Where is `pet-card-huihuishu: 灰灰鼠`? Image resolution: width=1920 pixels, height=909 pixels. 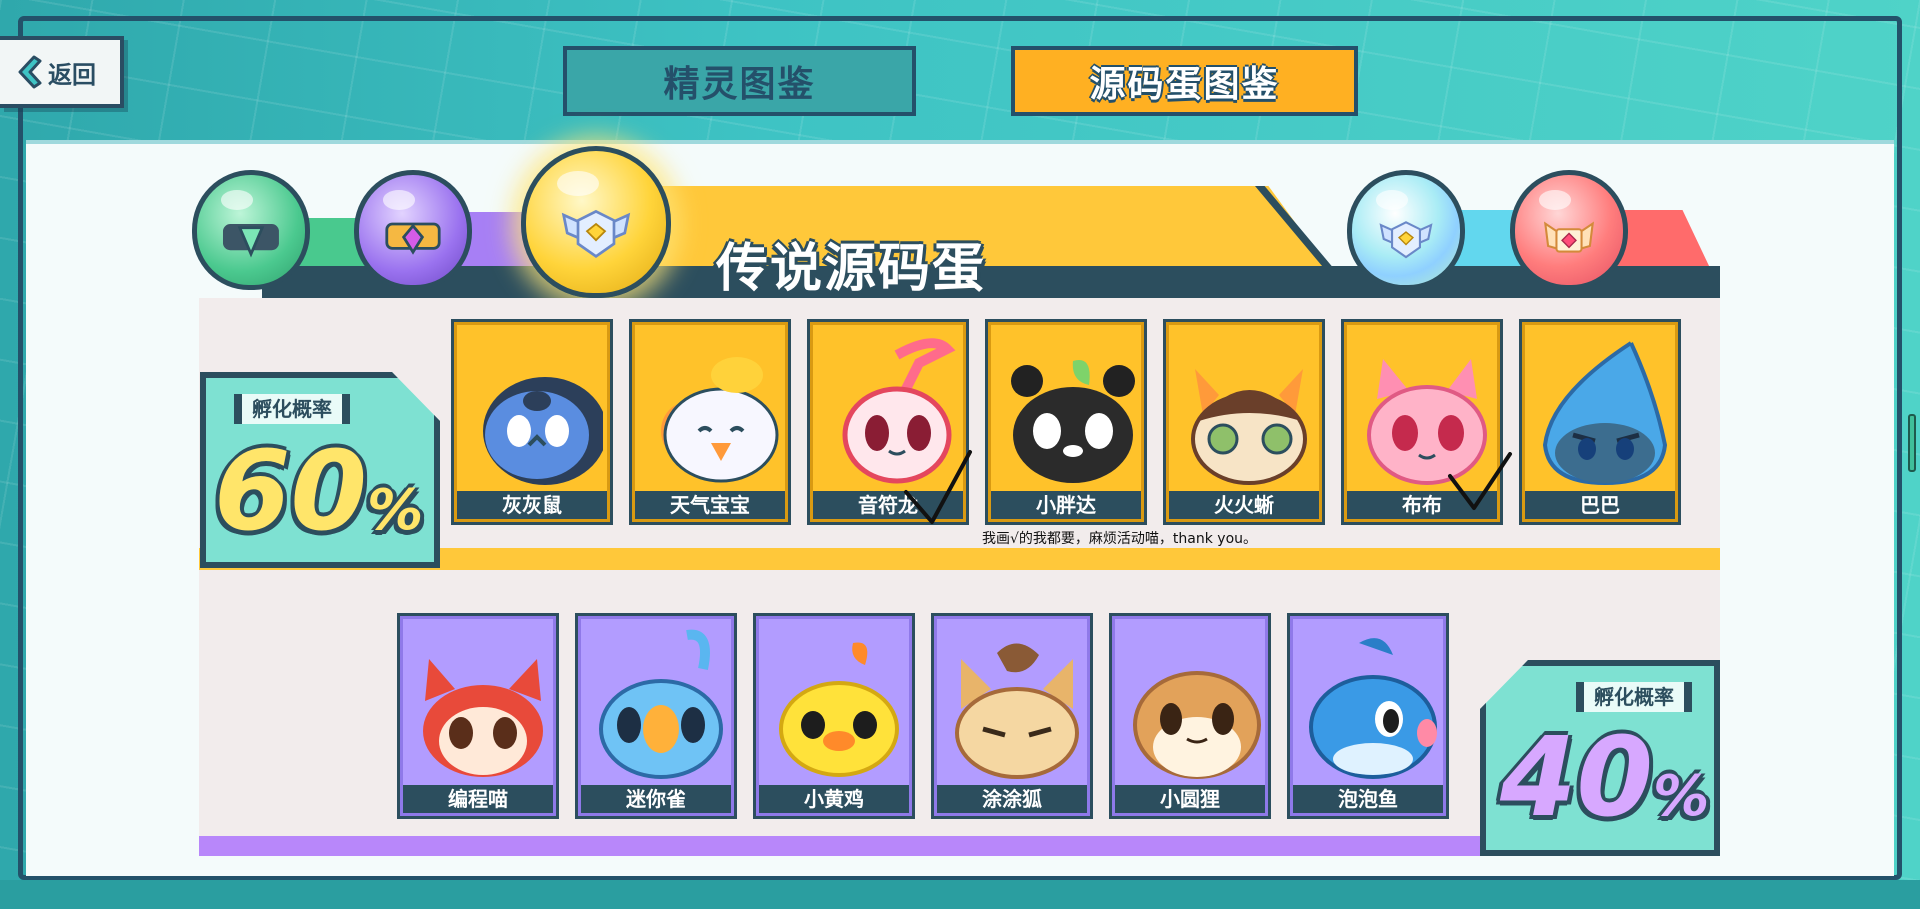 pet-card-huihuishu: 灰灰鼠 is located at coordinates (532, 422).